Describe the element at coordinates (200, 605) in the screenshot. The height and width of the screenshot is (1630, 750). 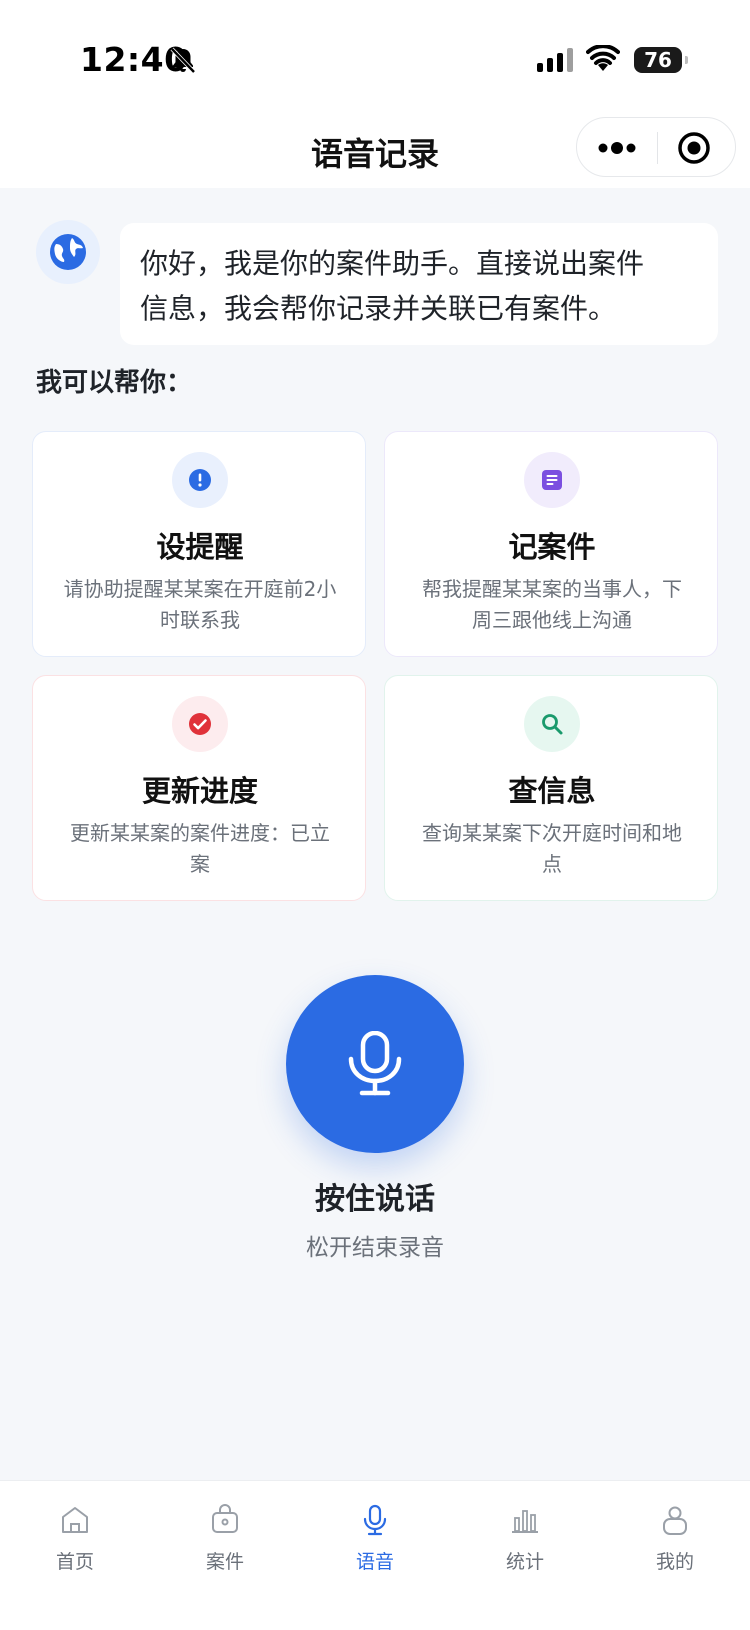
I see `card-description: 请协助提醒某某案在开庭前2小 时联系我` at that location.